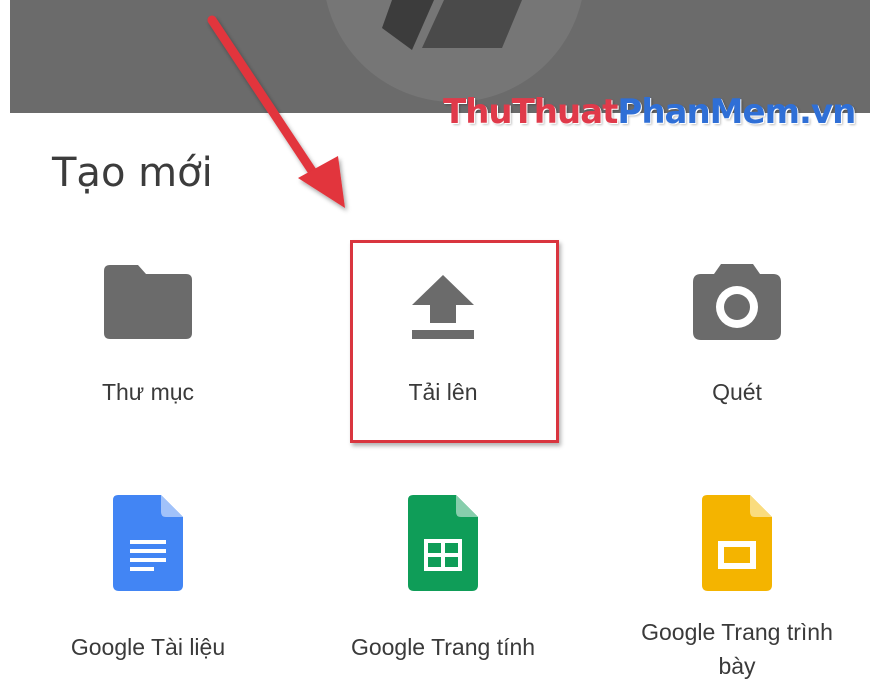 This screenshot has height=681, width=870. I want to click on scan-item: Quét, so click(737, 335).